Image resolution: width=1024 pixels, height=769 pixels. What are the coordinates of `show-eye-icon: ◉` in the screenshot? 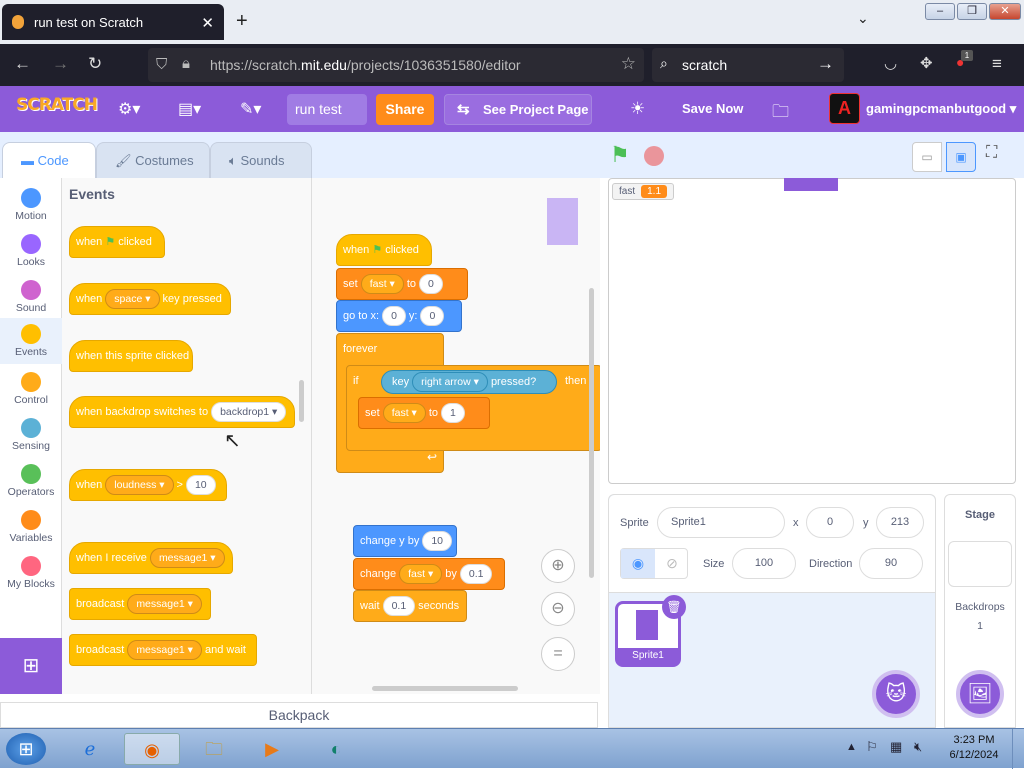 It's located at (638, 563).